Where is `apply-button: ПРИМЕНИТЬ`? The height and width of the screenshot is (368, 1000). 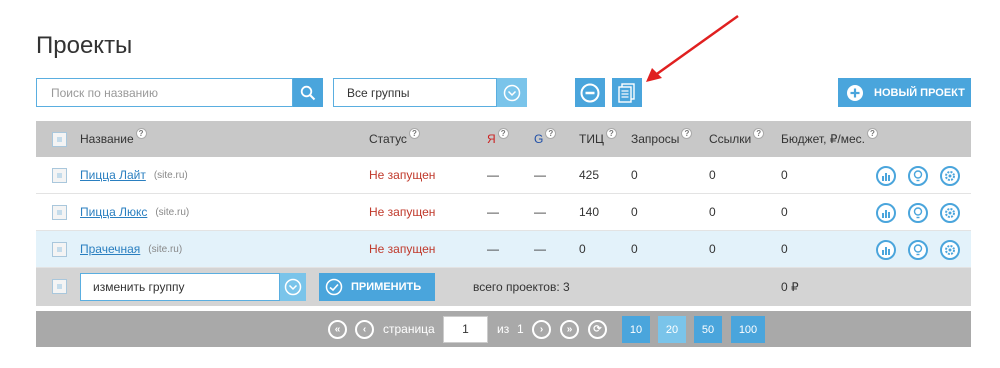
apply-button: ПРИМЕНИТЬ is located at coordinates (377, 287).